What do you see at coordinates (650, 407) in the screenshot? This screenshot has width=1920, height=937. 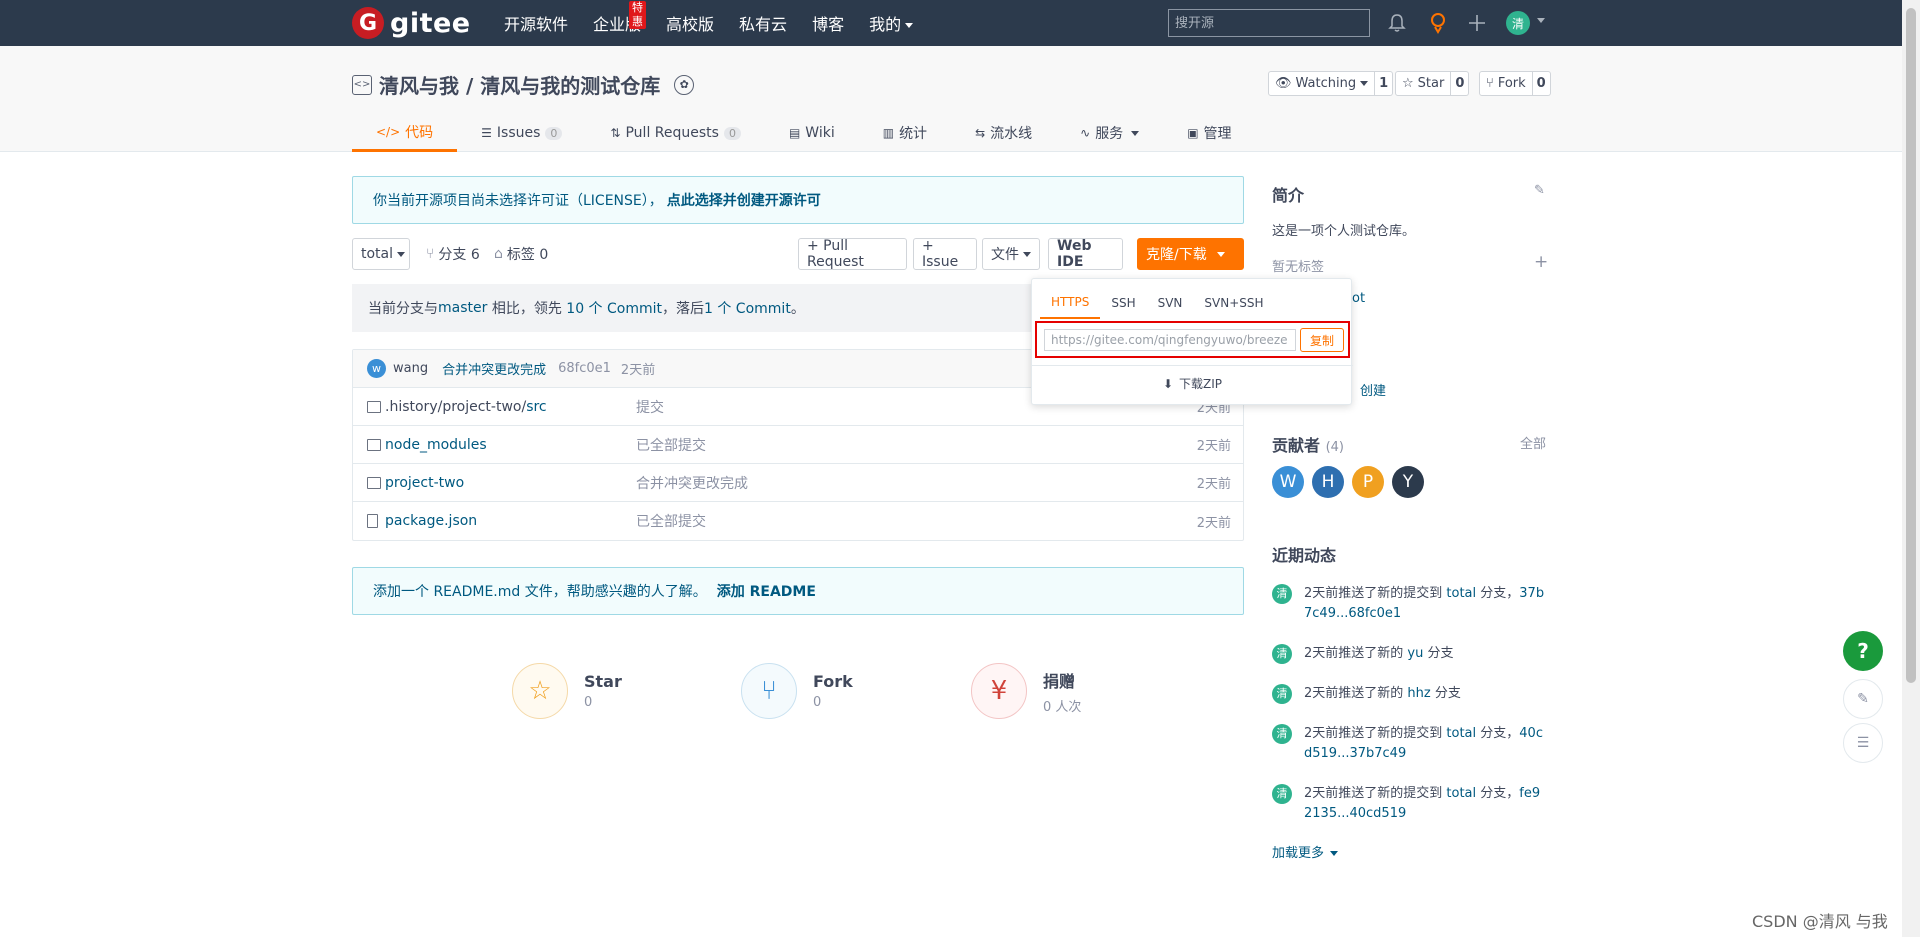 I see `file-commit-message: 提交` at bounding box center [650, 407].